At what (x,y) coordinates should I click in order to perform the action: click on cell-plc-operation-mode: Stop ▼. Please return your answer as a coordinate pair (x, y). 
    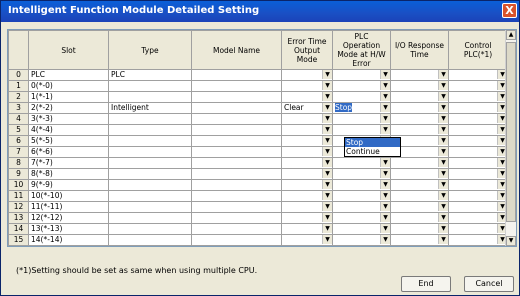
    Looking at the image, I should click on (361, 108).